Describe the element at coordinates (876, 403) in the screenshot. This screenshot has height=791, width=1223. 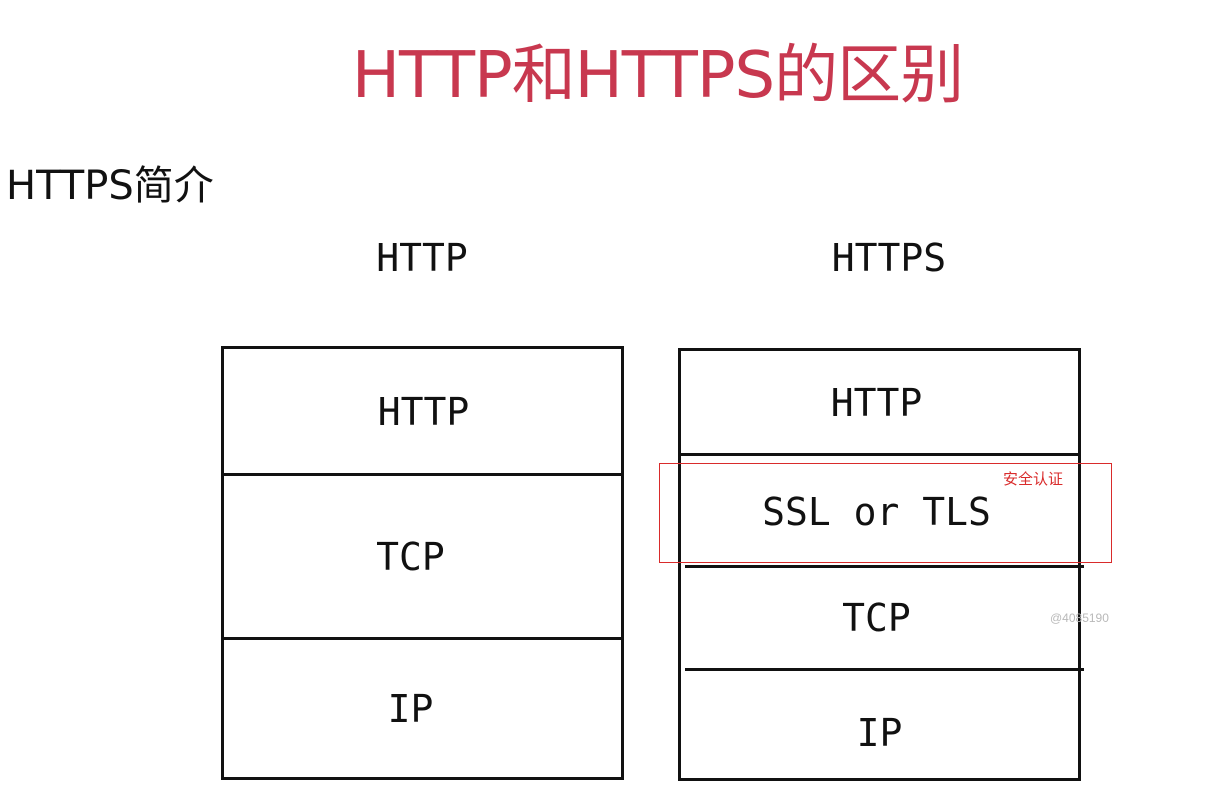
I see `https-stack-layer-http: HTTP` at that location.